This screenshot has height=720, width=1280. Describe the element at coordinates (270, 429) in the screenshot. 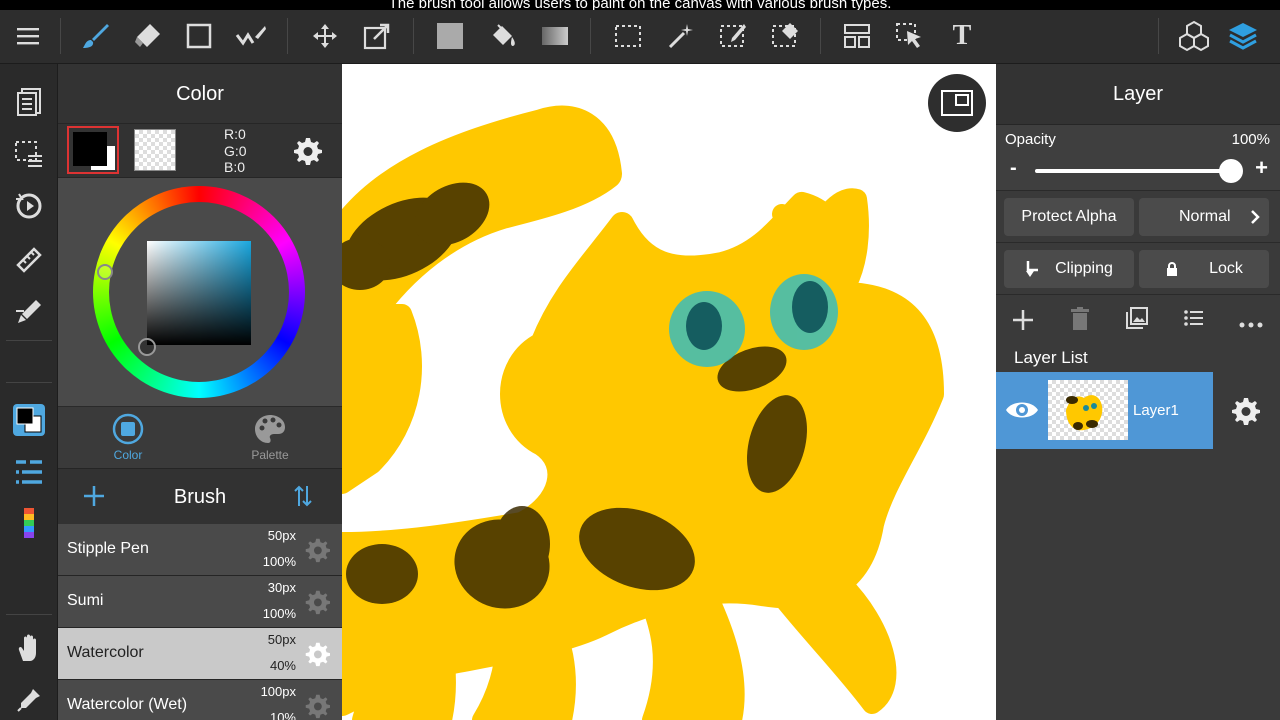

I see `palette-icon` at that location.